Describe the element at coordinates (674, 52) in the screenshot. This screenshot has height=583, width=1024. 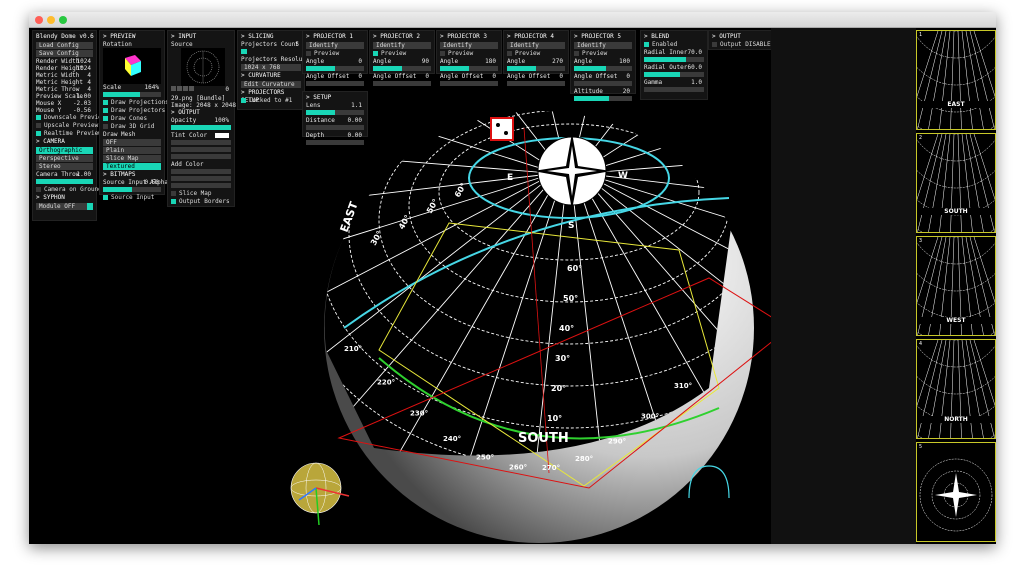
I see `radial-inner-row: Radial Inner 70.0` at that location.